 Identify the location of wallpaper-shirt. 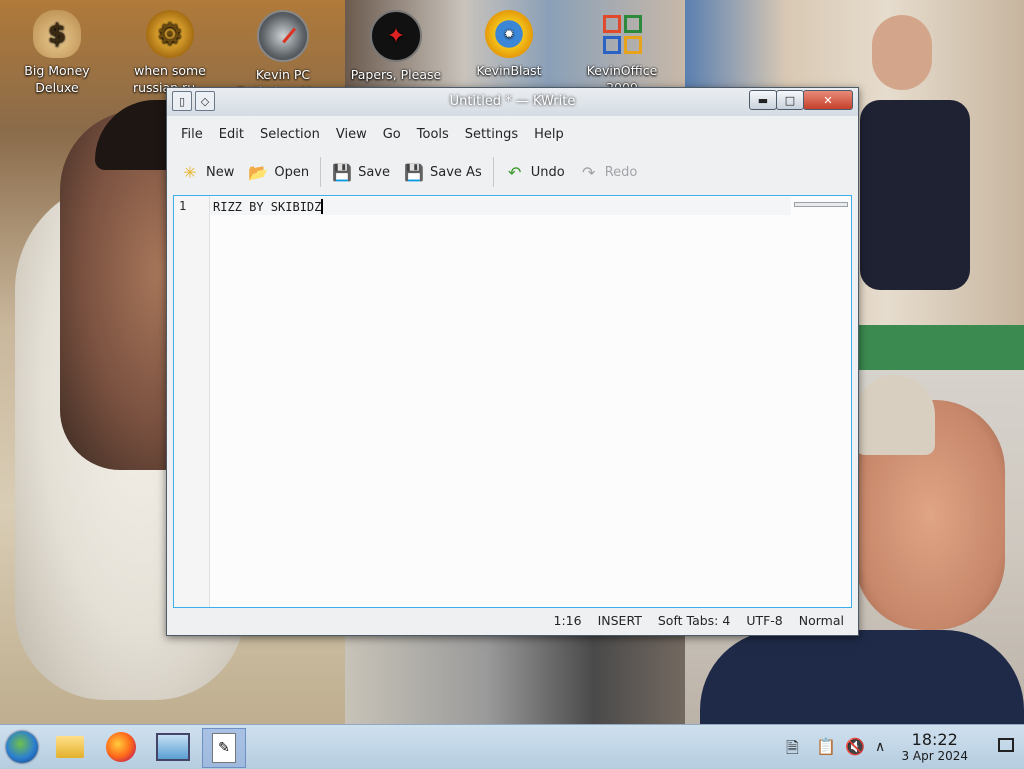
(915, 195).